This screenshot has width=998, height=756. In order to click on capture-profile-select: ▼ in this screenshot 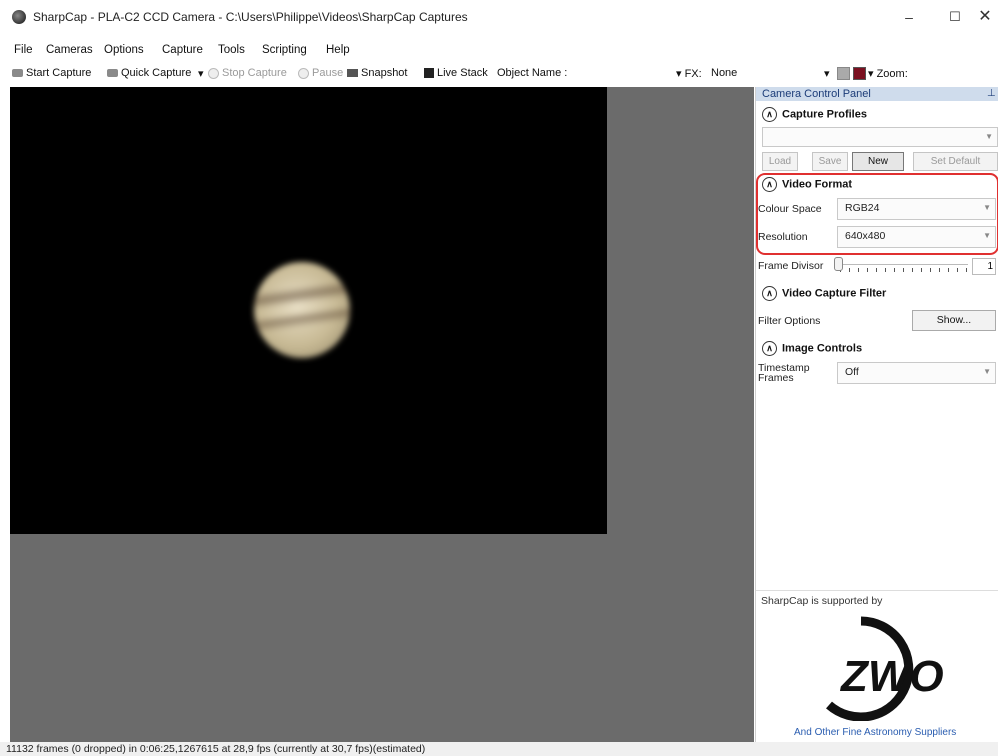, I will do `click(880, 137)`.